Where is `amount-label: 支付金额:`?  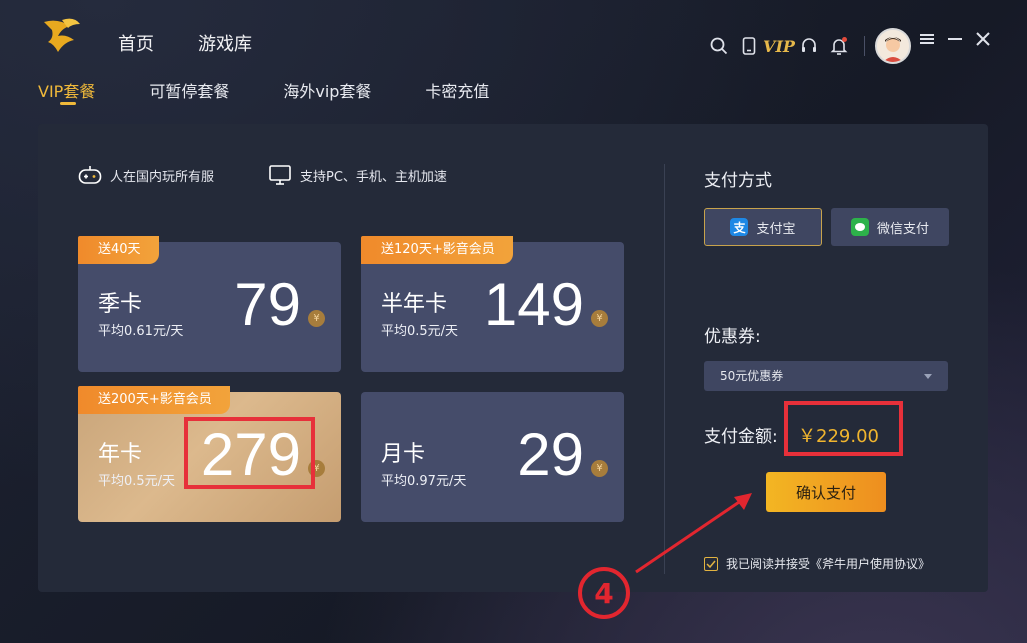 amount-label: 支付金额: is located at coordinates (741, 437).